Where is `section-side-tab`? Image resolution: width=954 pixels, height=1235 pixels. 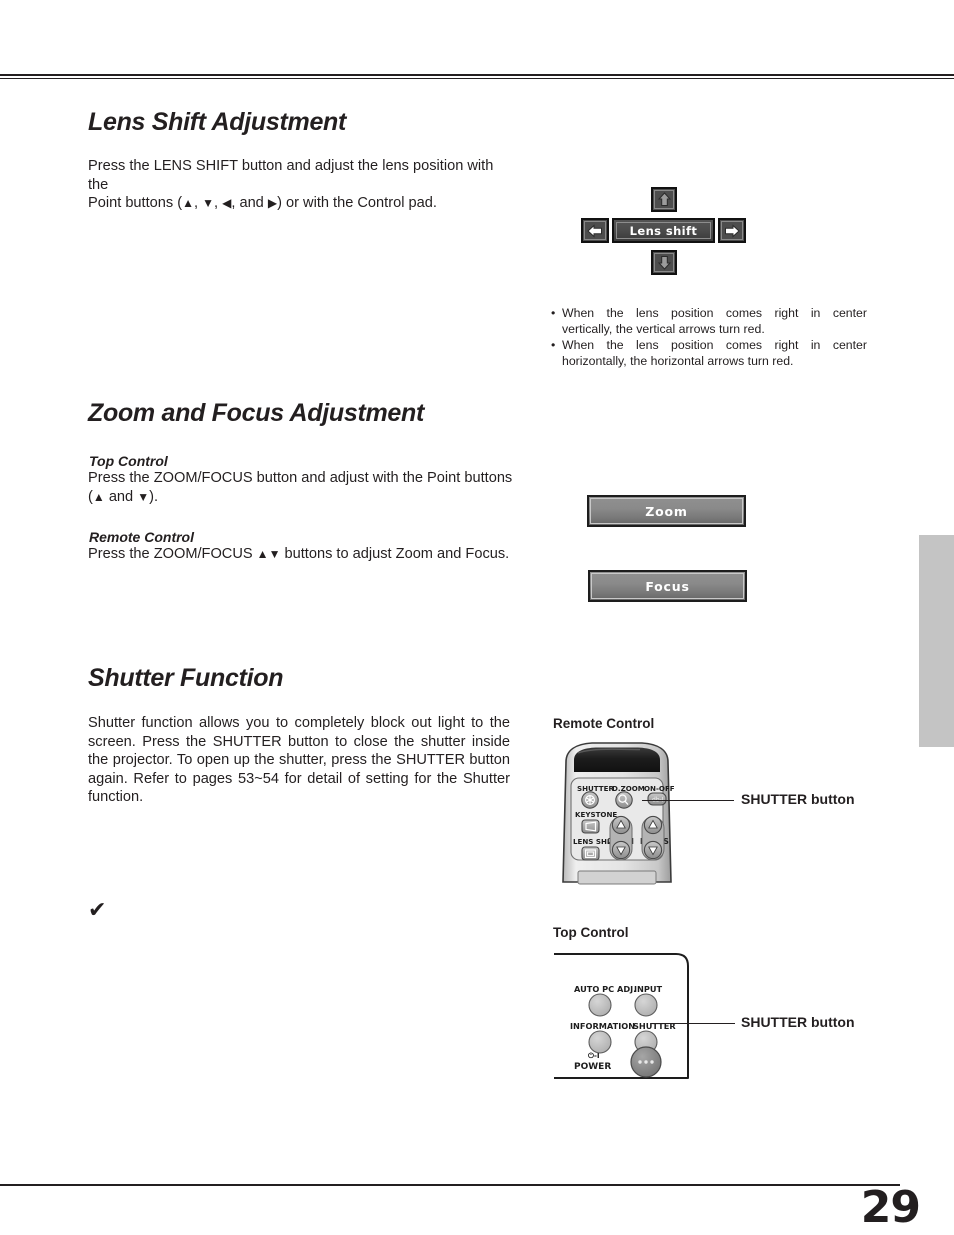 section-side-tab is located at coordinates (936, 641).